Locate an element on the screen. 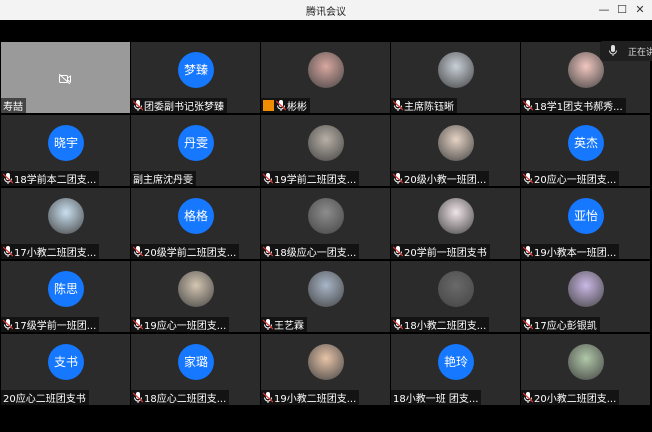 This screenshot has height=432, width=652. participant-tile: 彬彬 is located at coordinates (325, 77).